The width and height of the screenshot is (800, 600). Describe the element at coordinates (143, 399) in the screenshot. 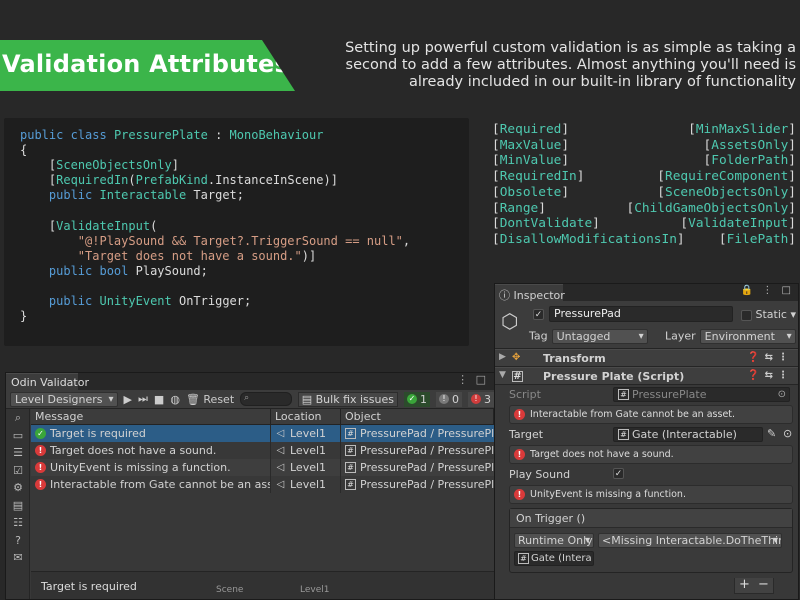

I see `step-icon: ⏭` at that location.